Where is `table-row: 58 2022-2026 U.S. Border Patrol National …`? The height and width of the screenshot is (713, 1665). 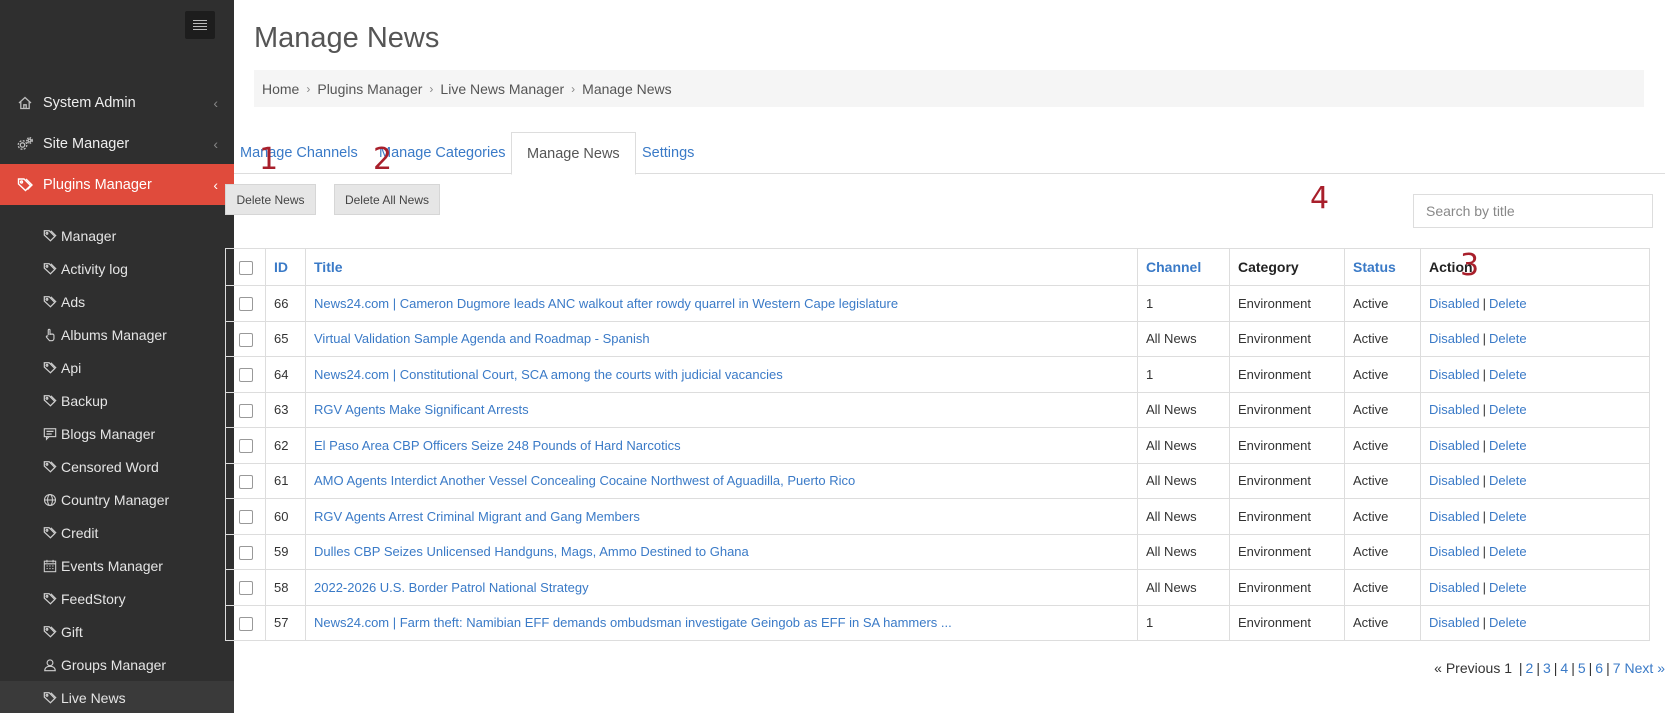
table-row: 58 2022-2026 U.S. Border Patrol National … is located at coordinates (937, 587).